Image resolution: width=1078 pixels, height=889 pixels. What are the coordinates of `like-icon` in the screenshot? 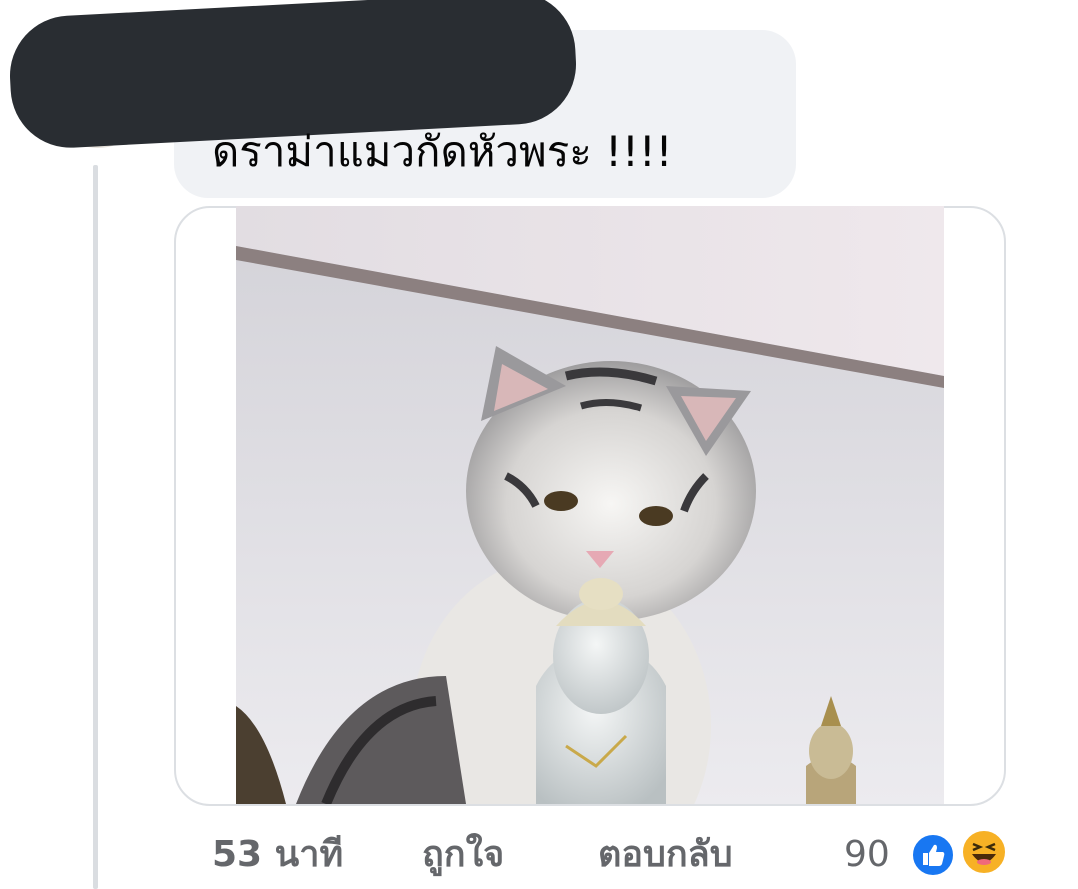 It's located at (933, 855).